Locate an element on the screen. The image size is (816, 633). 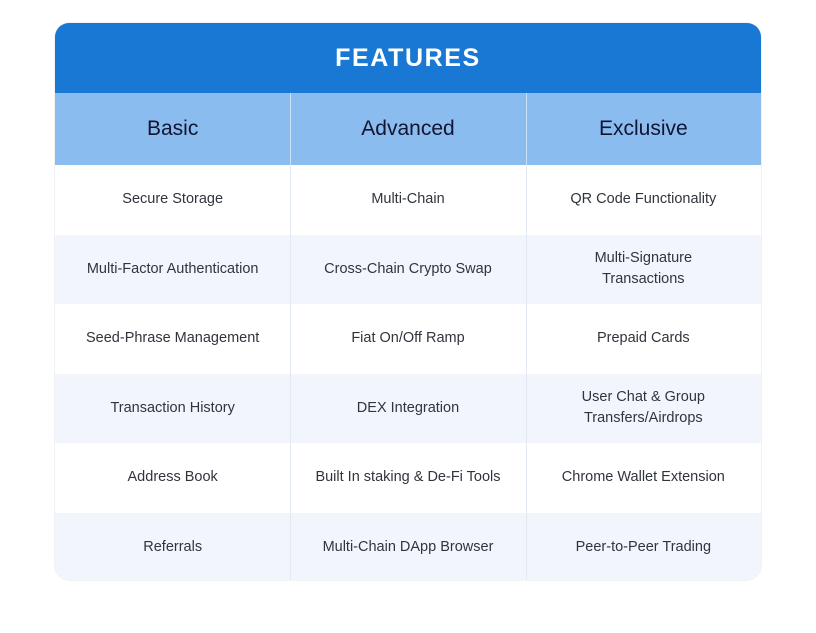
table-cell-exclusive: Peer-to-Peer Trading is located at coordinates (643, 546).